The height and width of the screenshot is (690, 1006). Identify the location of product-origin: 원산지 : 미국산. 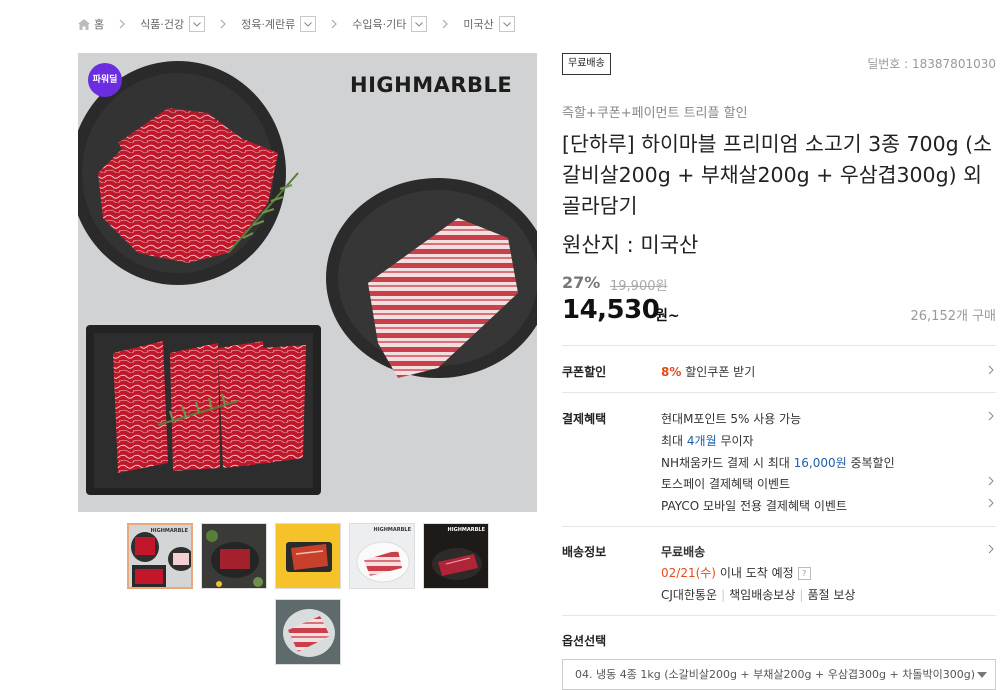
(630, 245).